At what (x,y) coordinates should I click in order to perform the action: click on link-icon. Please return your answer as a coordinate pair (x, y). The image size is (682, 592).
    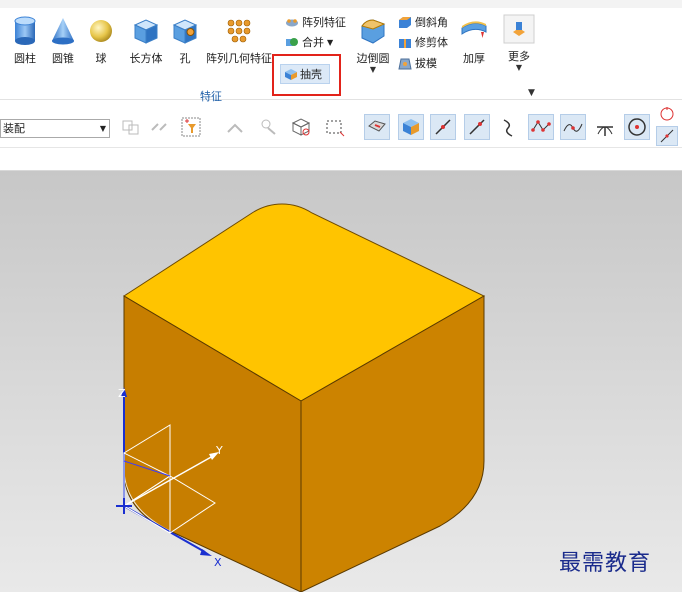
    Looking at the image, I should click on (159, 127).